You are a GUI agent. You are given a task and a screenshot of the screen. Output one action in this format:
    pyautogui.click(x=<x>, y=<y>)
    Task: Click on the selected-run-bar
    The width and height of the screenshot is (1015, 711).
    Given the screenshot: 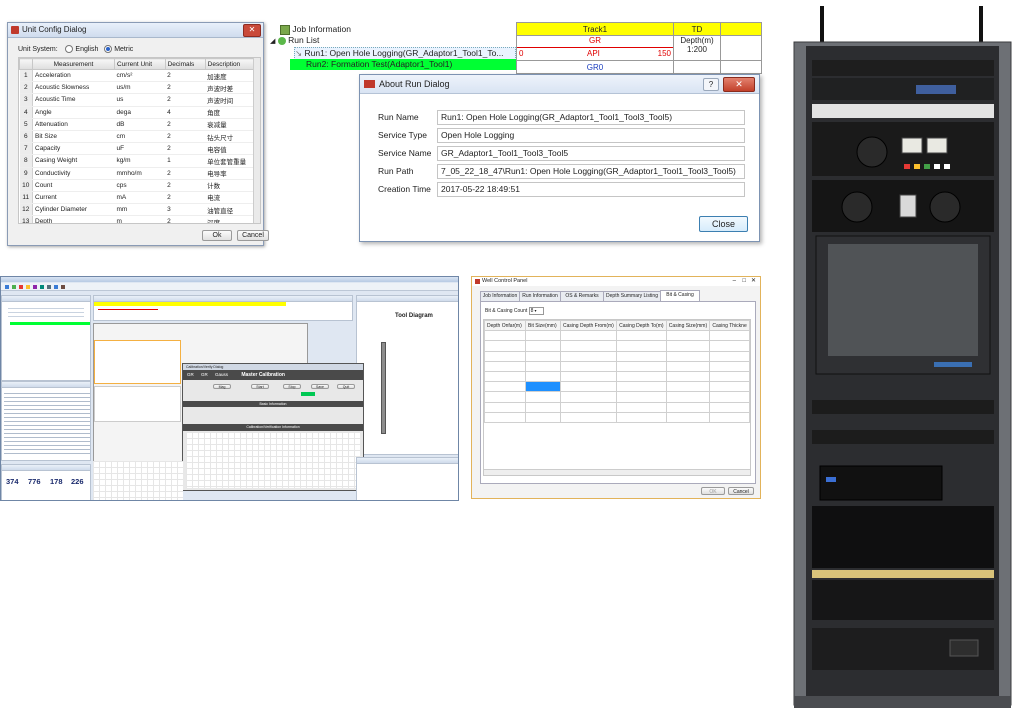 What is the action you would take?
    pyautogui.click(x=50, y=323)
    